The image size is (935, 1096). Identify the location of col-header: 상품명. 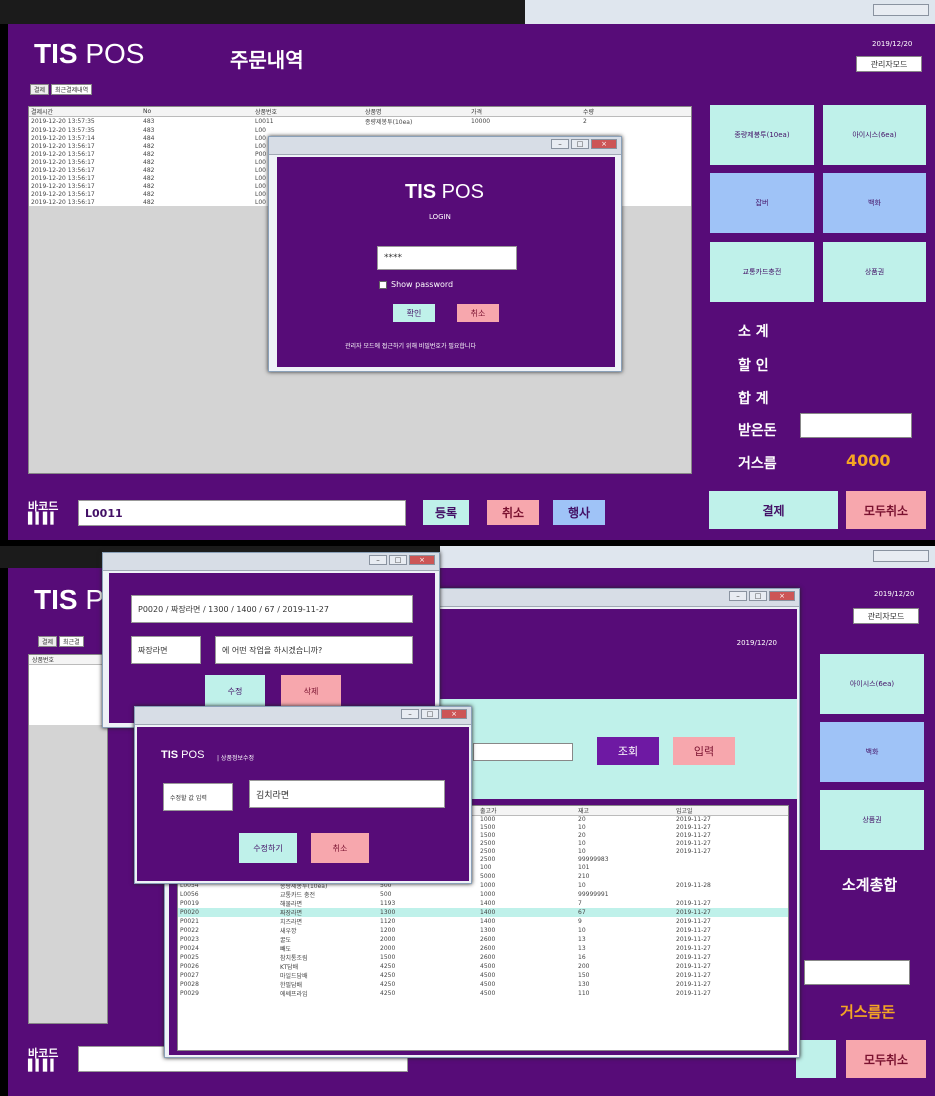
(416, 112).